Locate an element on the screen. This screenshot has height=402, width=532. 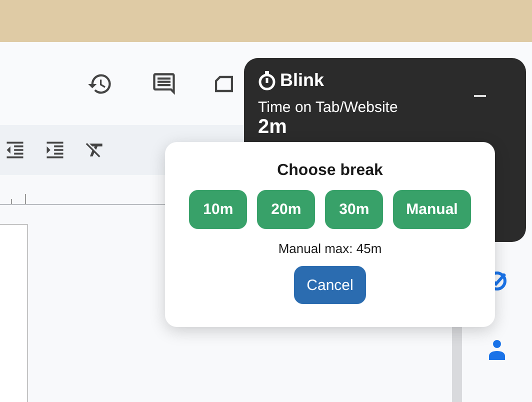
manual-max-note: Manual max: 45m is located at coordinates (330, 248).